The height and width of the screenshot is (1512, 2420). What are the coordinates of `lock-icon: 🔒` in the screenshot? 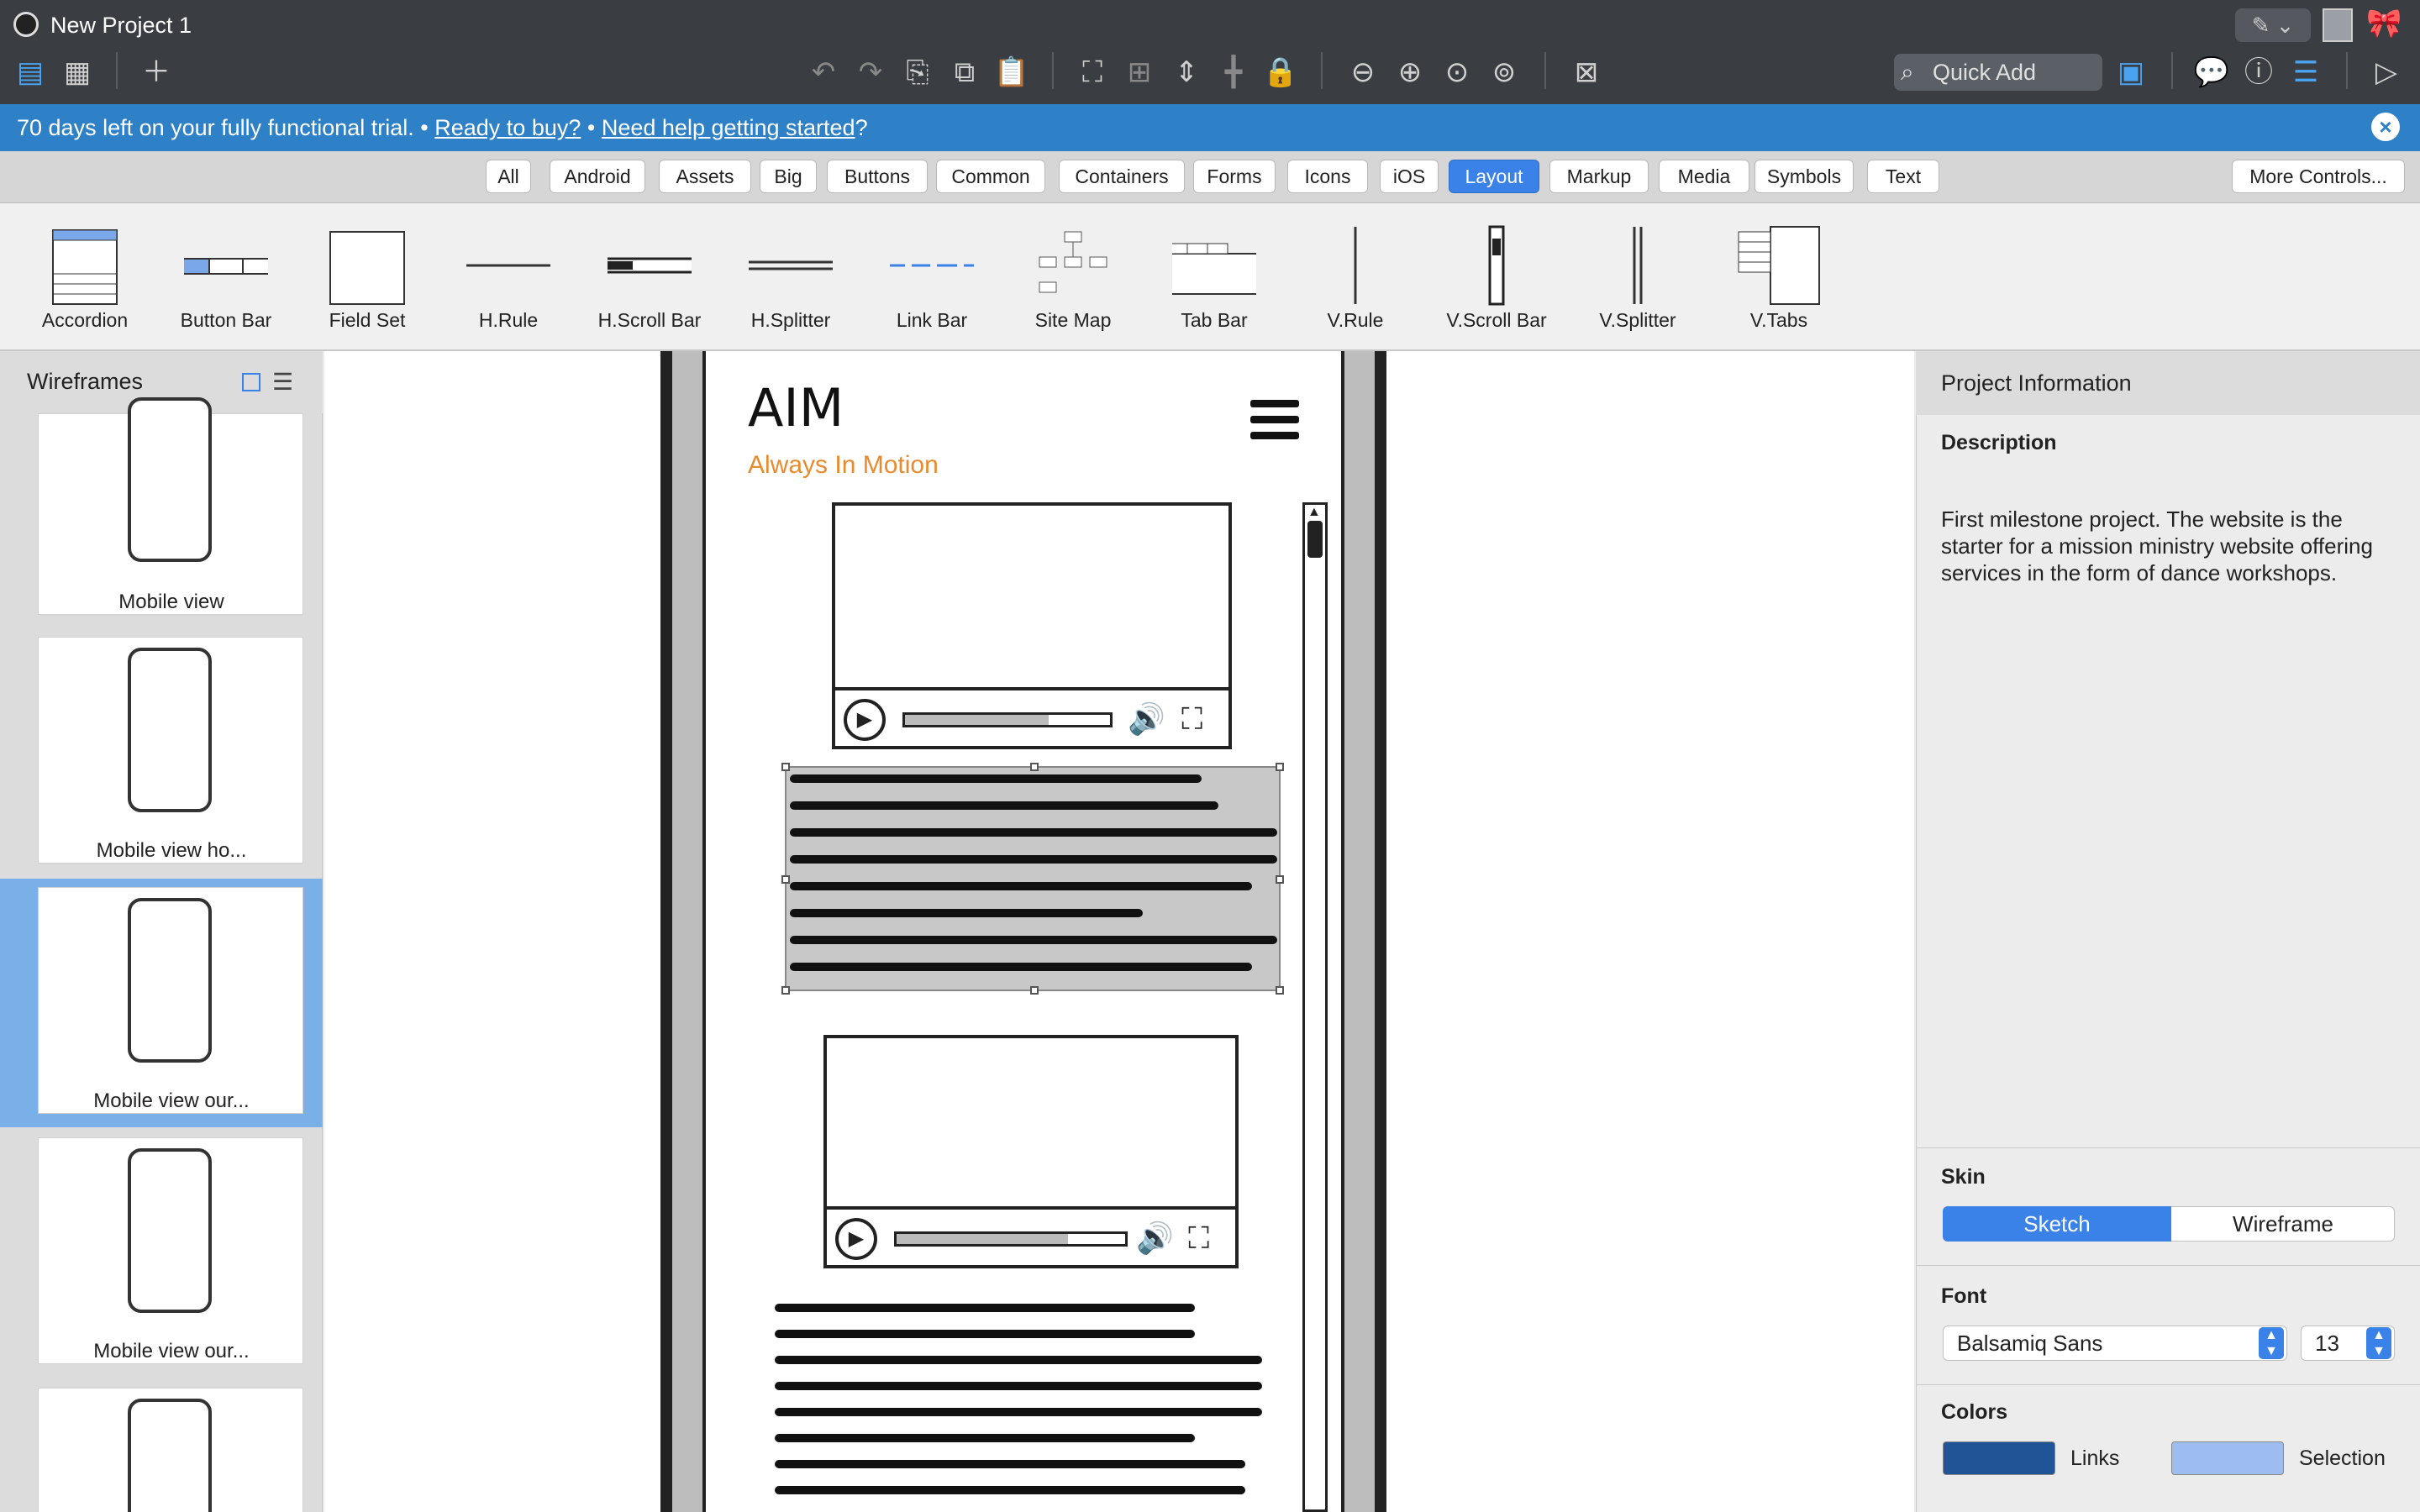 It's located at (1281, 72).